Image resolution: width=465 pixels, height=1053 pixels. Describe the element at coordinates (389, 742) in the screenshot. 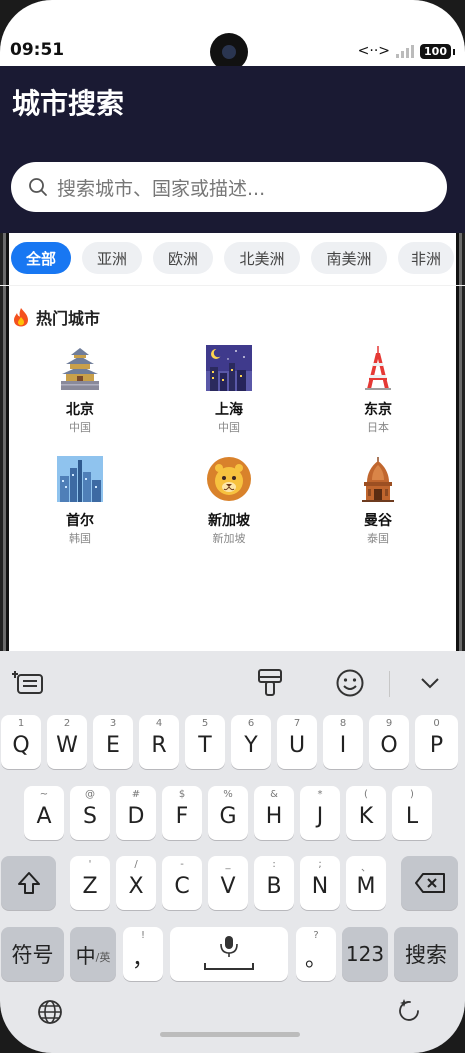

I see `key-o: 9O` at that location.